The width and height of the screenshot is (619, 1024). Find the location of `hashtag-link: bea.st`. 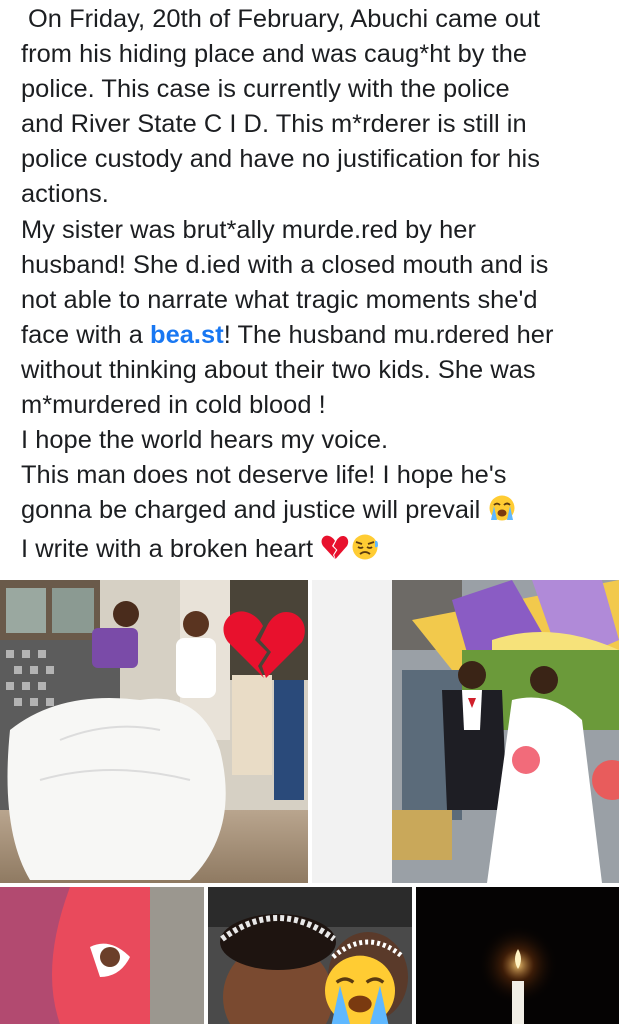

hashtag-link: bea.st is located at coordinates (187, 335).